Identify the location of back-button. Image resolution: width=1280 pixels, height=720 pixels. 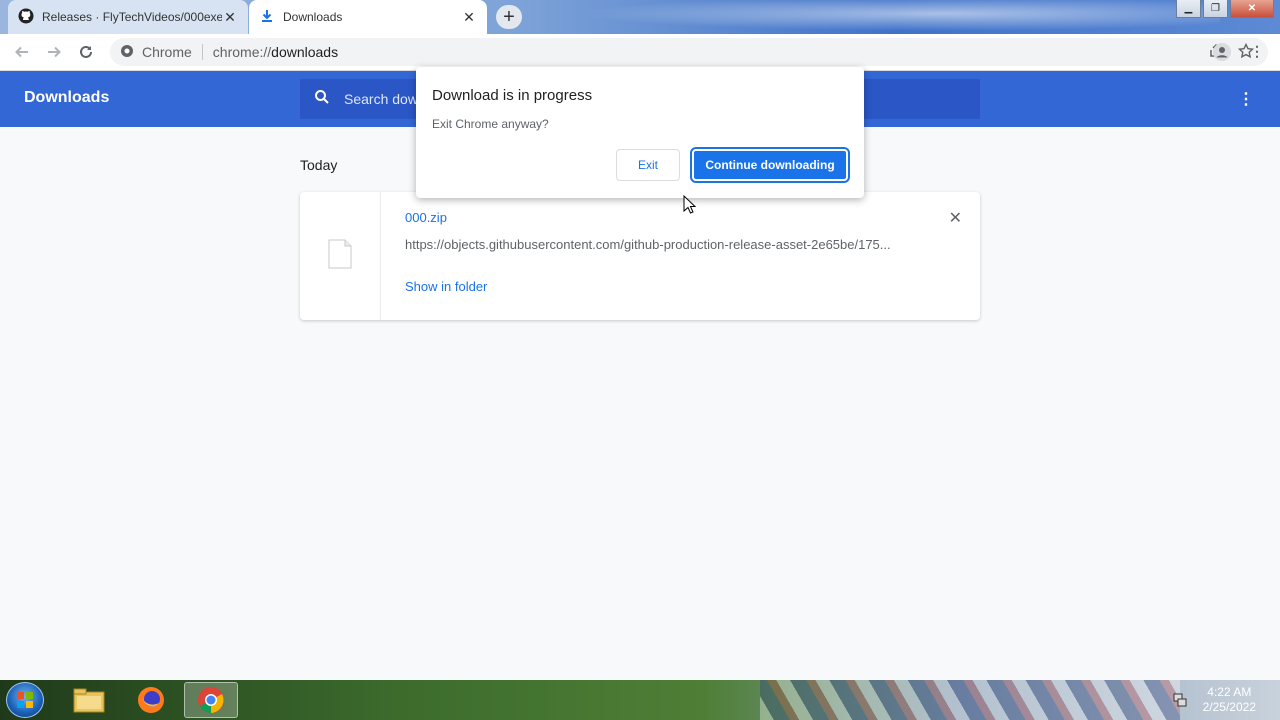
(22, 52).